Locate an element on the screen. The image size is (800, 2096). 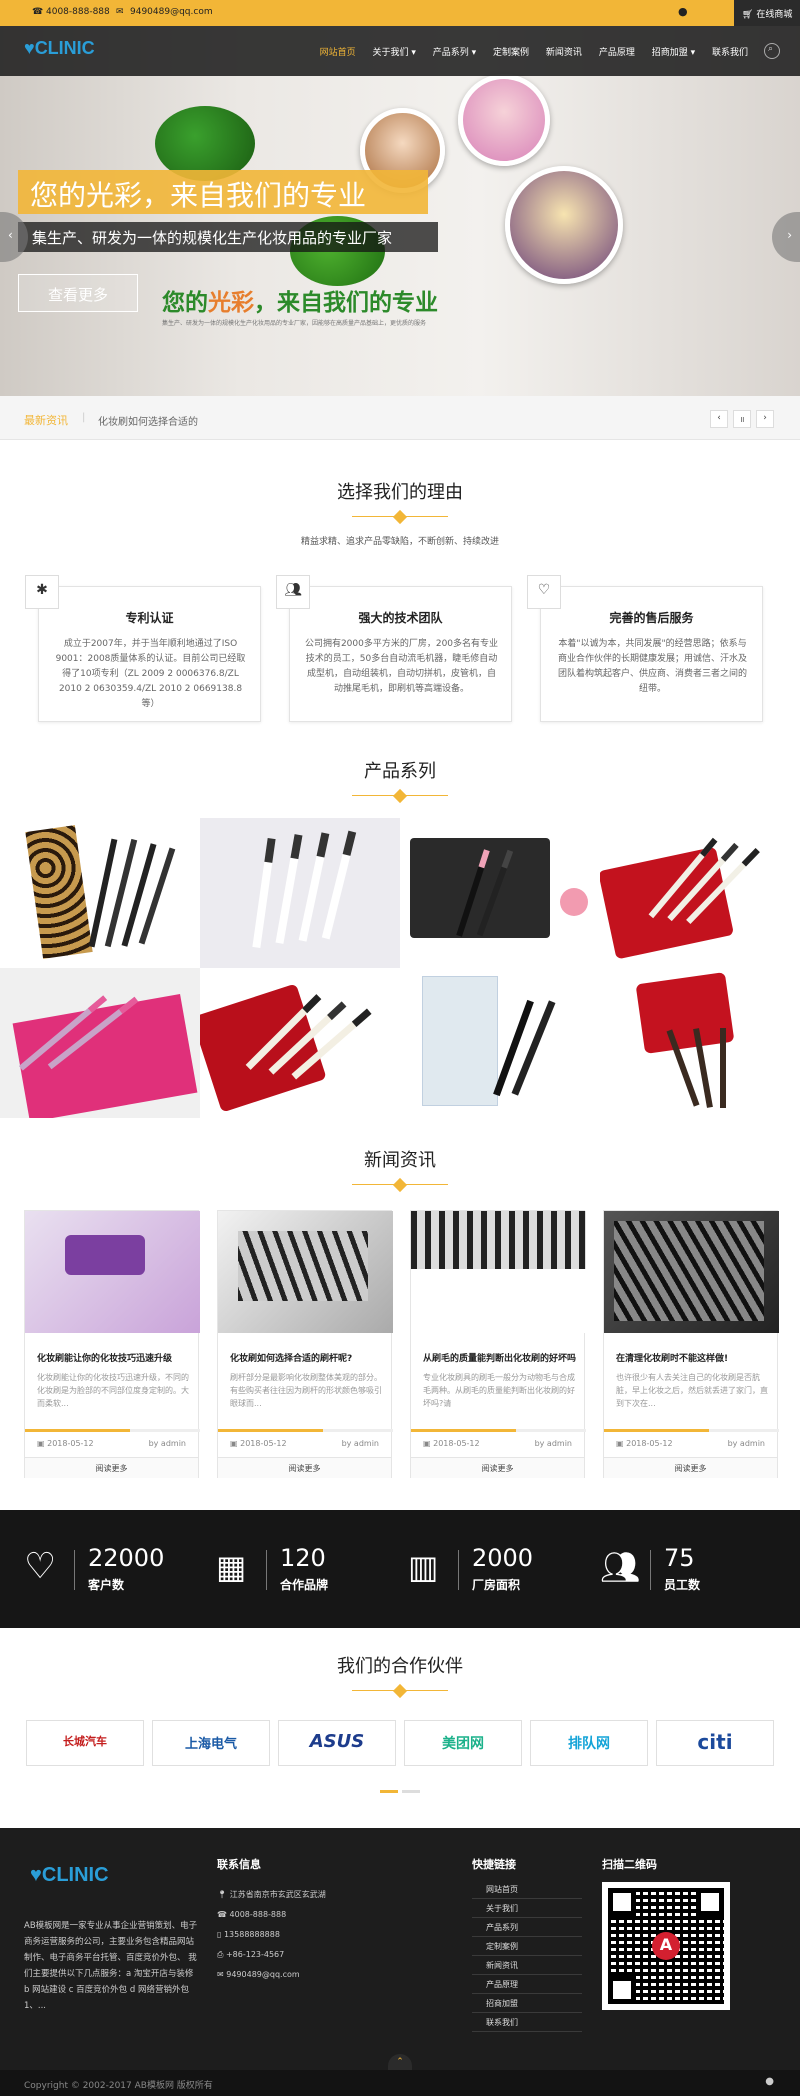
stat-label: 员工数 is located at coordinates (682, 1585).